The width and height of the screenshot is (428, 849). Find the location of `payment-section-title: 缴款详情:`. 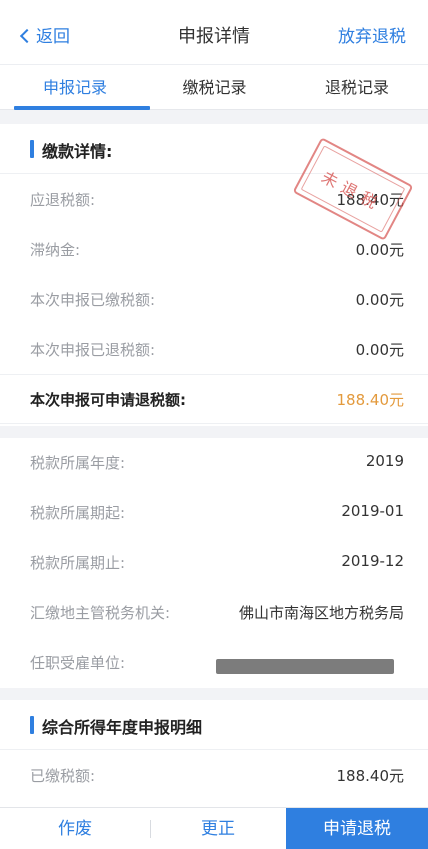

payment-section-title: 缴款详情: is located at coordinates (77, 151).